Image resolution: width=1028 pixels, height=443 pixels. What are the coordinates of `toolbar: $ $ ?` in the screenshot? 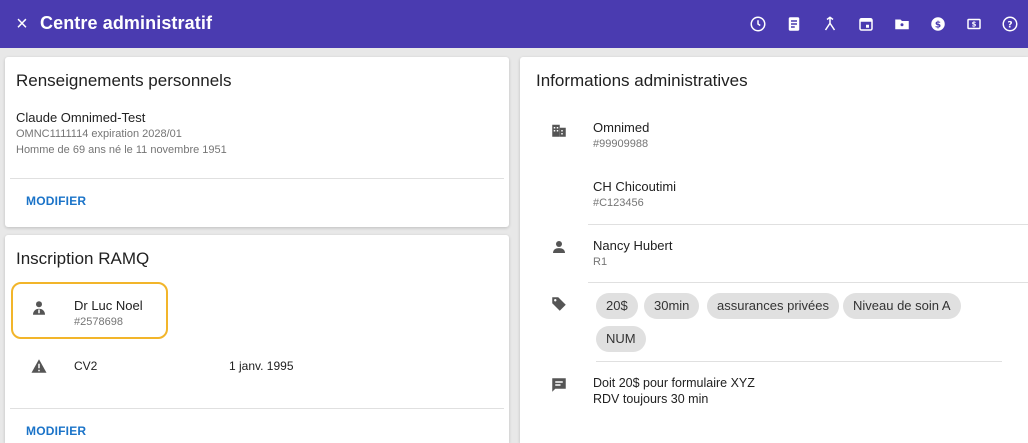 It's located at (884, 24).